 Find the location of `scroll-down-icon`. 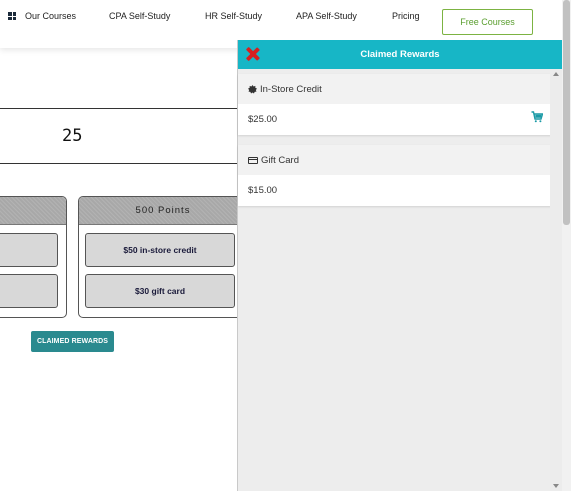

scroll-down-icon is located at coordinates (556, 486).